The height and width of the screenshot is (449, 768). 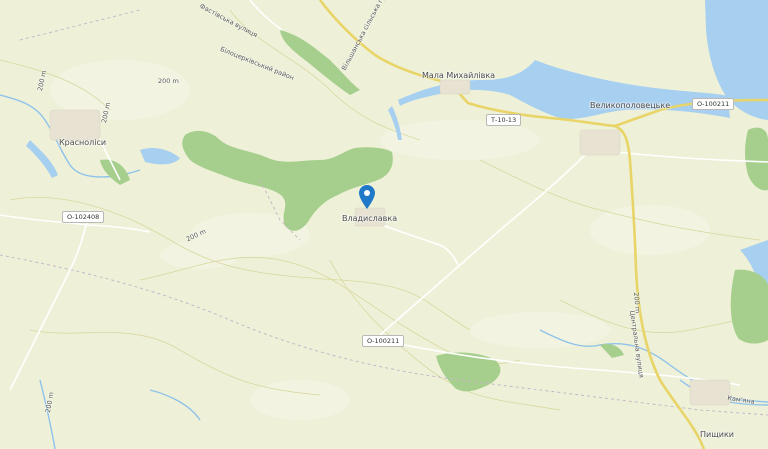 What do you see at coordinates (83, 142) in the screenshot?
I see `place-label-krasnolisy: Красноліси` at bounding box center [83, 142].